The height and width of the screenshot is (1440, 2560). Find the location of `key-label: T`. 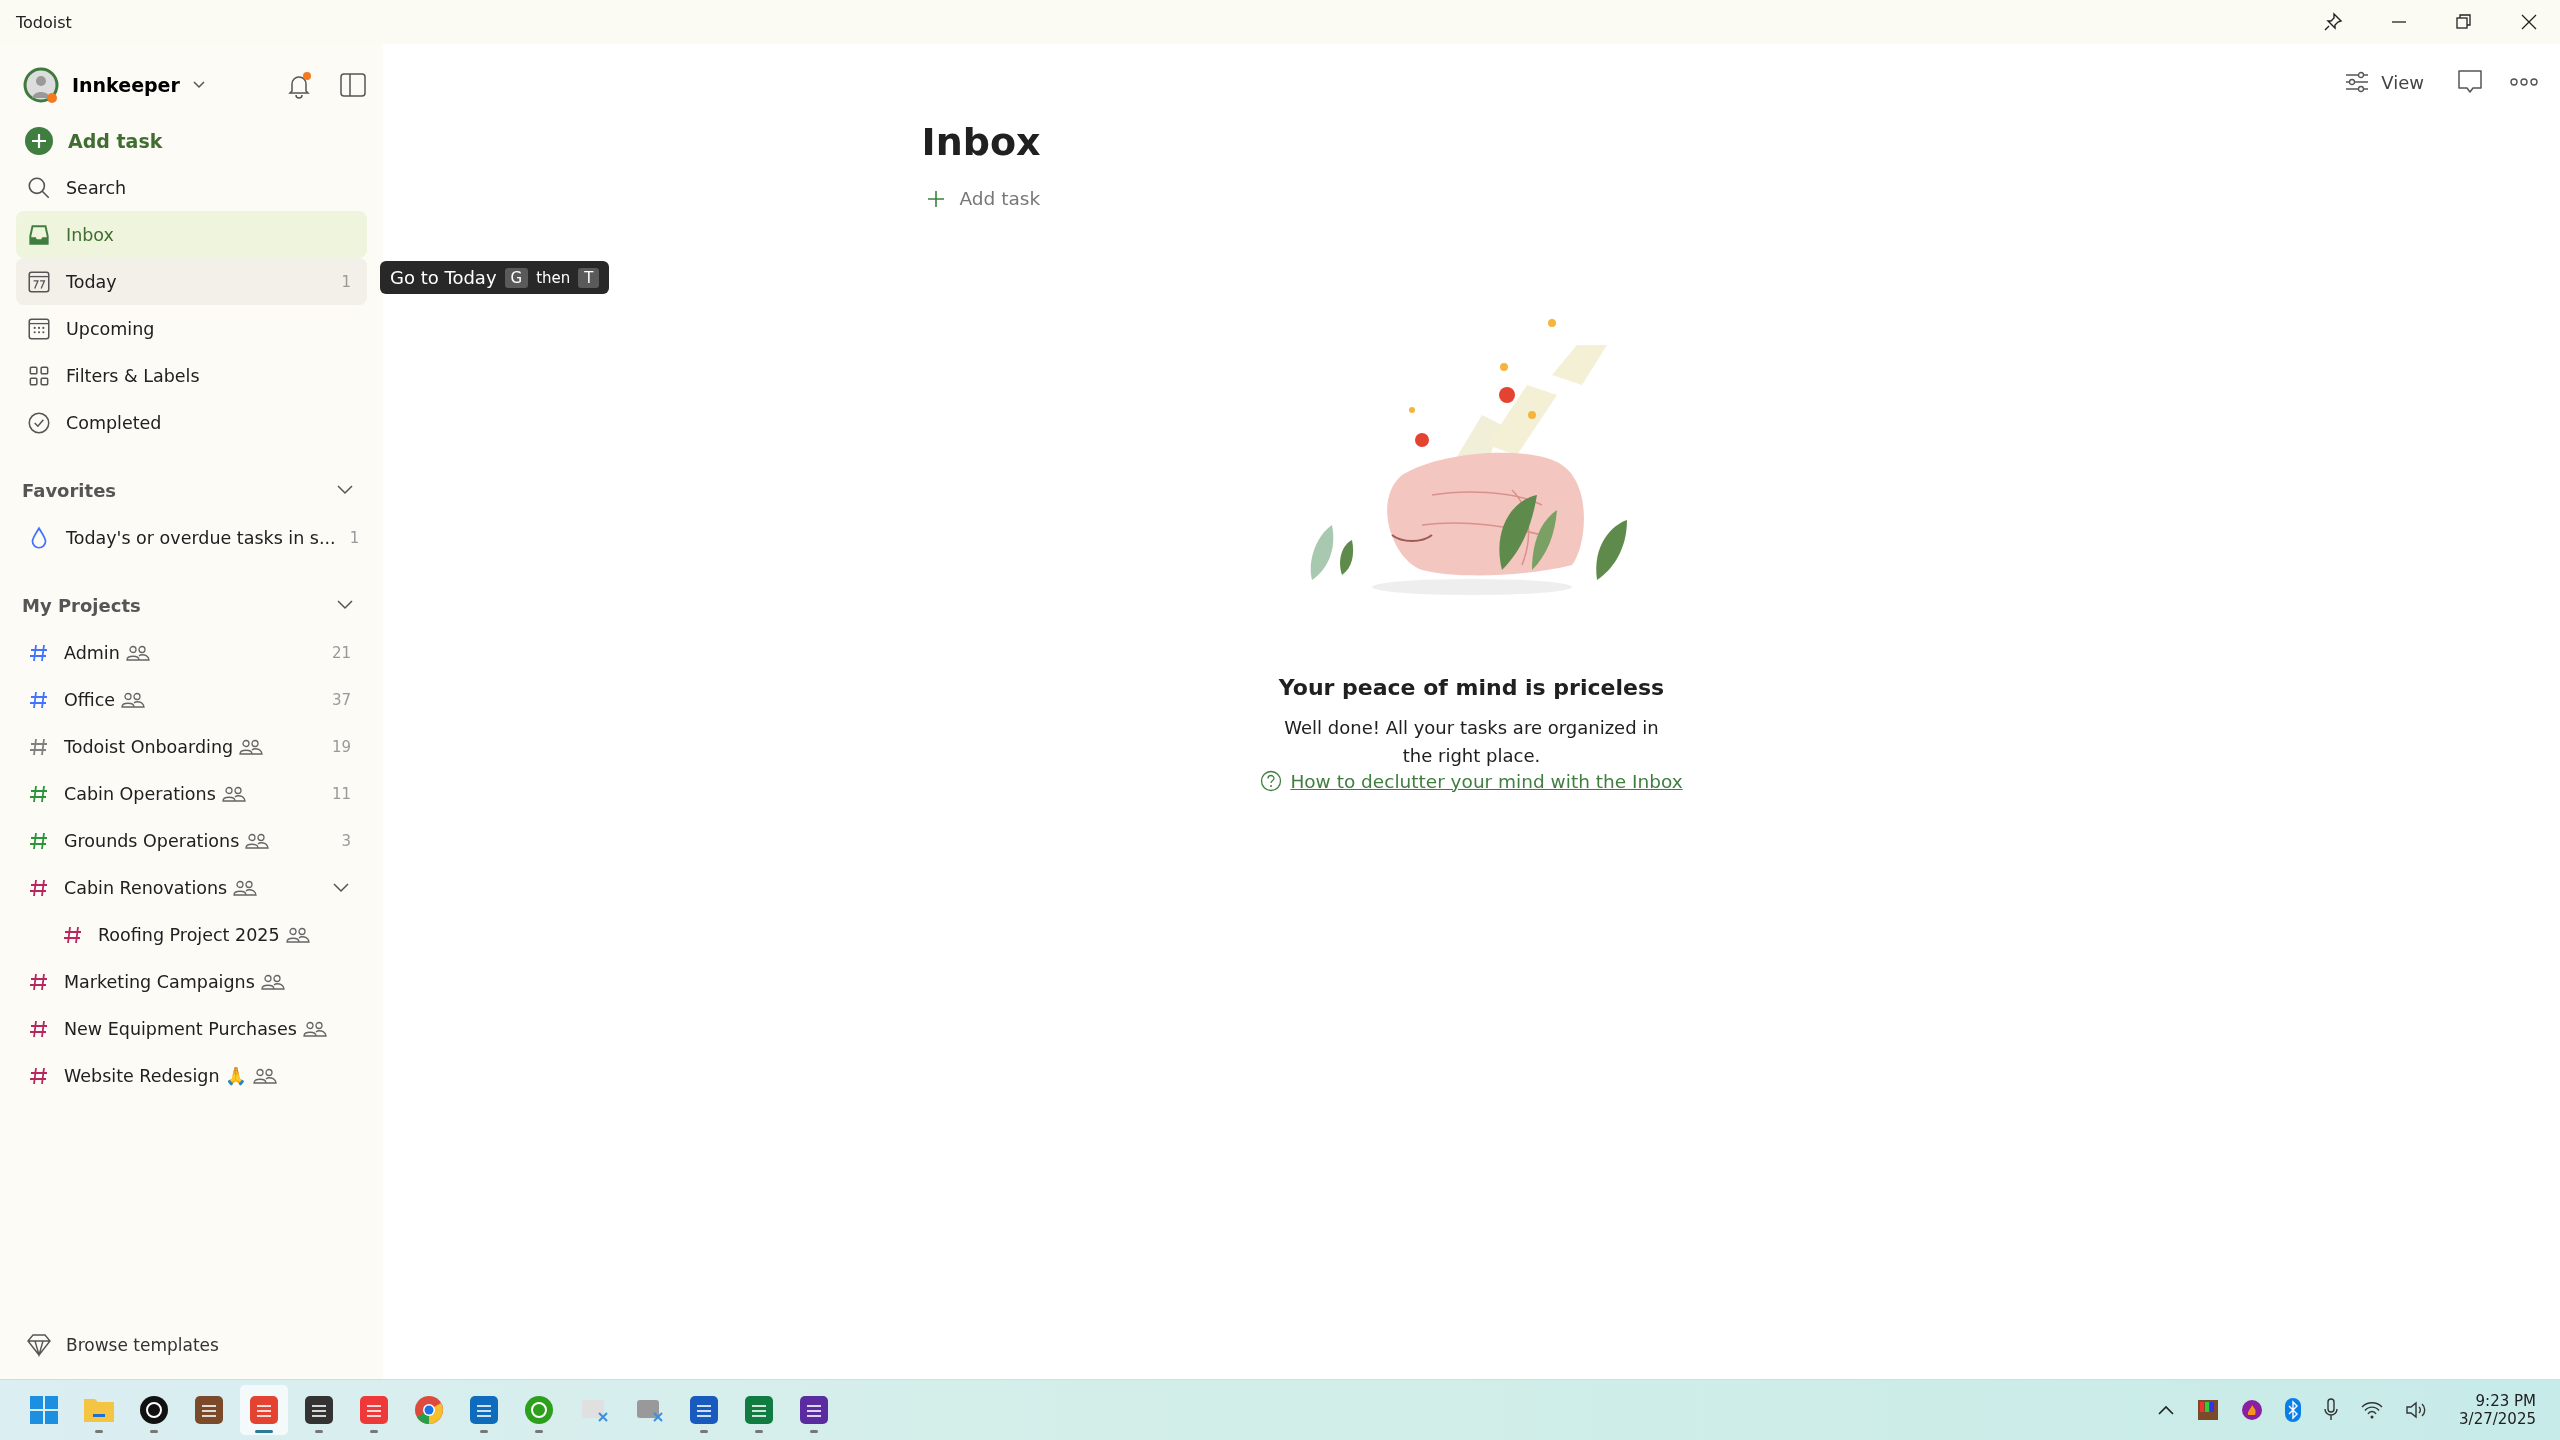

key-label: T is located at coordinates (589, 277).